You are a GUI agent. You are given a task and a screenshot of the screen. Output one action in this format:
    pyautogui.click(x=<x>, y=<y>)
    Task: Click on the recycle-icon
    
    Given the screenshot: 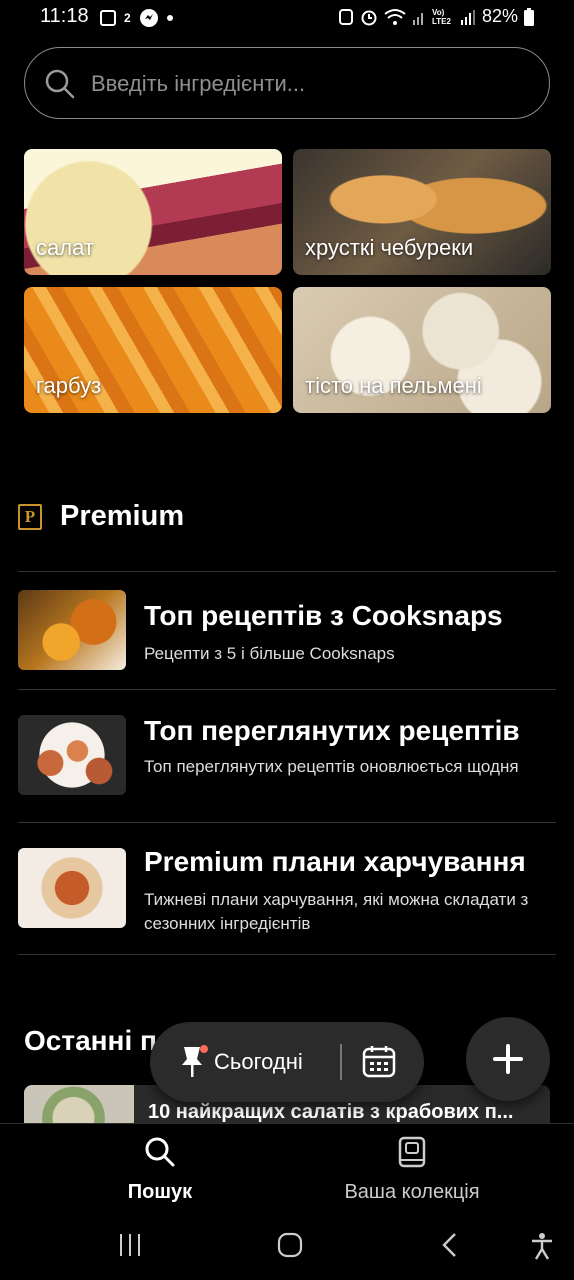 What is the action you would take?
    pyautogui.click(x=345, y=16)
    